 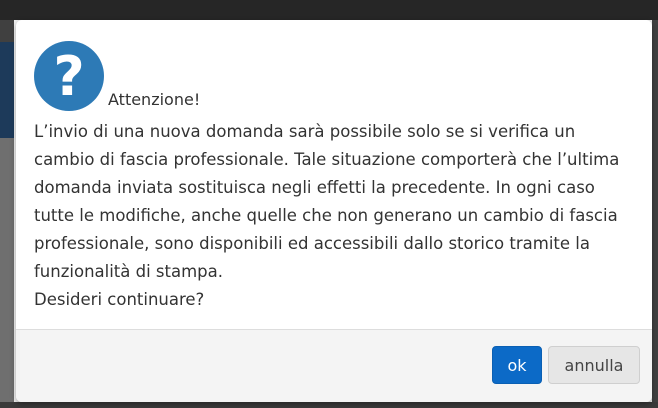 What do you see at coordinates (655, 214) in the screenshot?
I see `backdrop-overlay-right` at bounding box center [655, 214].